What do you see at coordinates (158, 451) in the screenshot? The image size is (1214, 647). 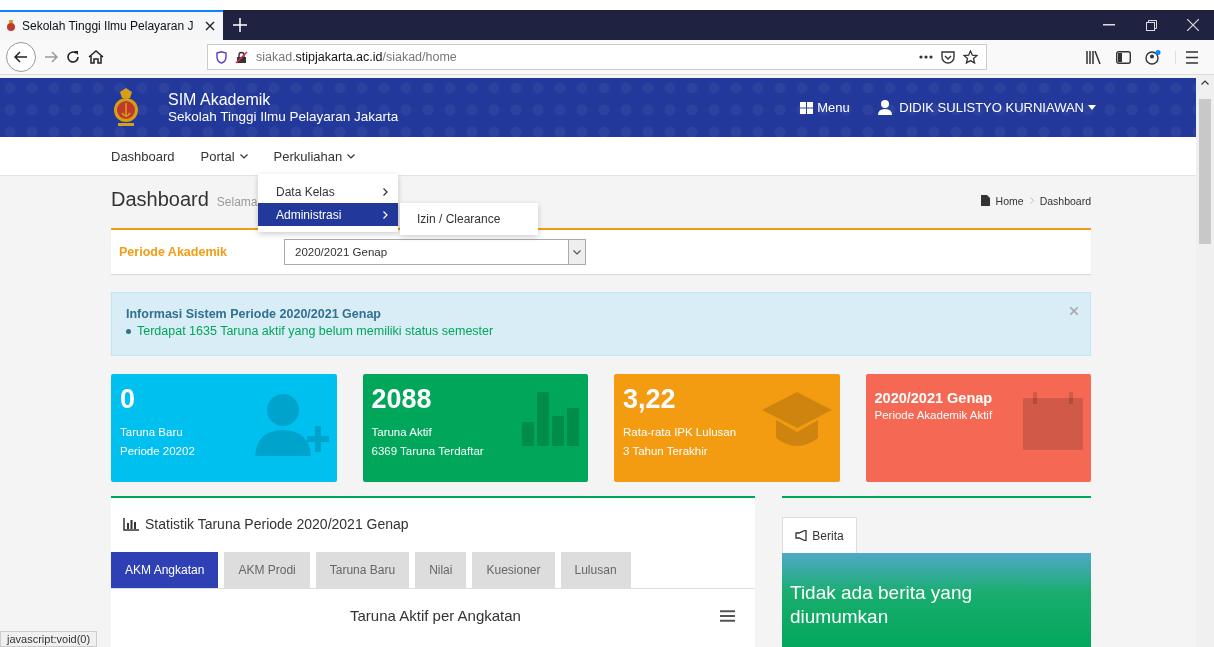 I see `stat-detail: Periode 20202` at bounding box center [158, 451].